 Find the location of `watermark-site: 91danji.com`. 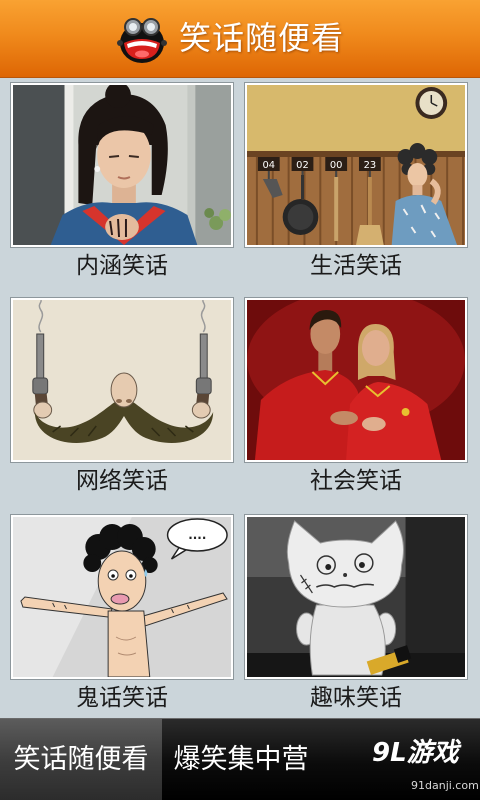

watermark-site: 91danji.com is located at coordinates (445, 785).